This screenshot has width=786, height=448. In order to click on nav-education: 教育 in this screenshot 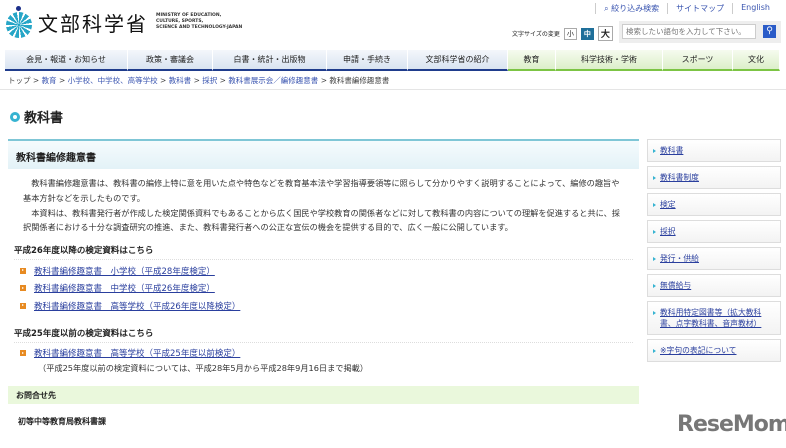, I will do `click(532, 60)`.